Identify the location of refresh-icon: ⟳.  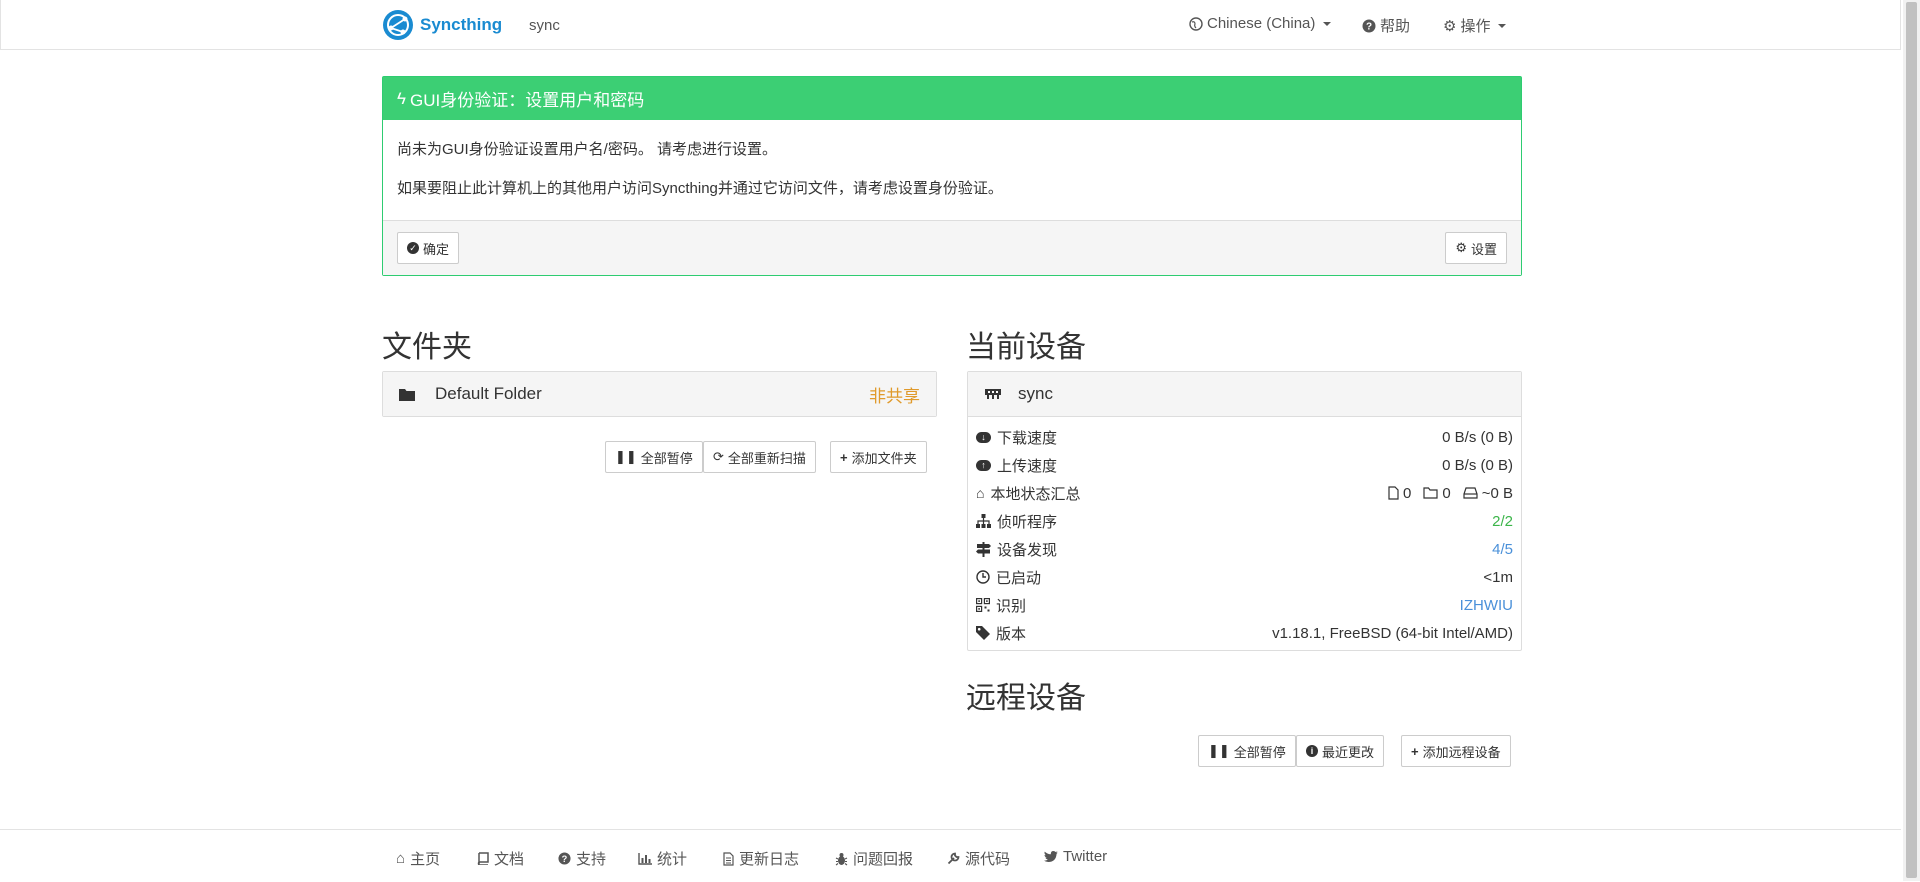
(718, 456).